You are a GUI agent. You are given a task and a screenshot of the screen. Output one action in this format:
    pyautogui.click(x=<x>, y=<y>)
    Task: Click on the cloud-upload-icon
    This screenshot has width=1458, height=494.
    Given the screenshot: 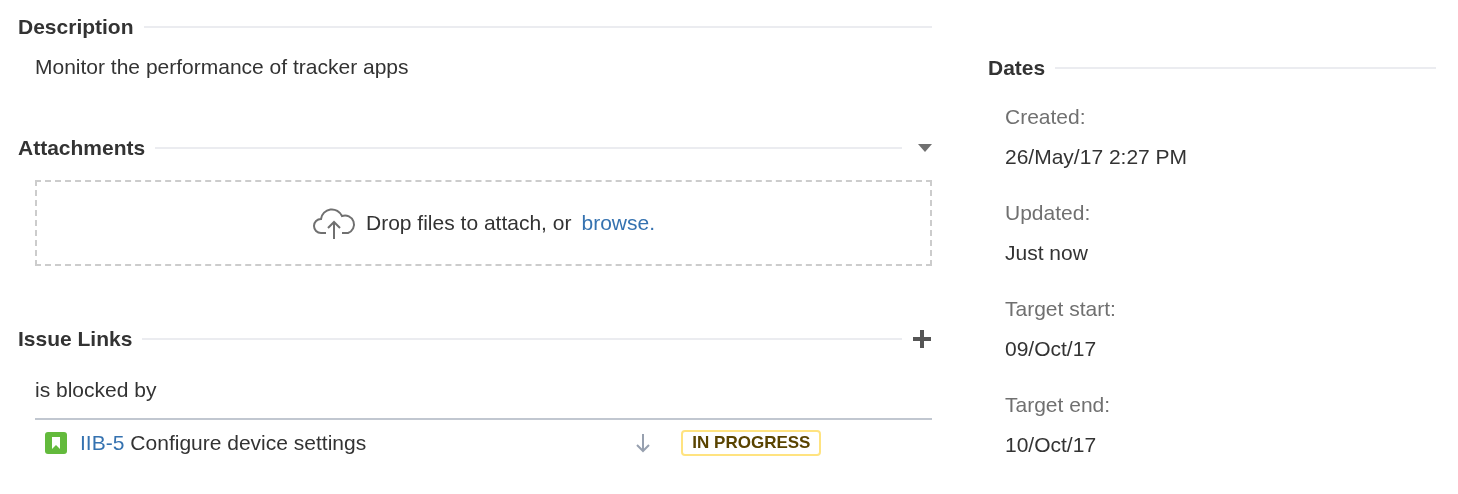 What is the action you would take?
    pyautogui.click(x=334, y=223)
    